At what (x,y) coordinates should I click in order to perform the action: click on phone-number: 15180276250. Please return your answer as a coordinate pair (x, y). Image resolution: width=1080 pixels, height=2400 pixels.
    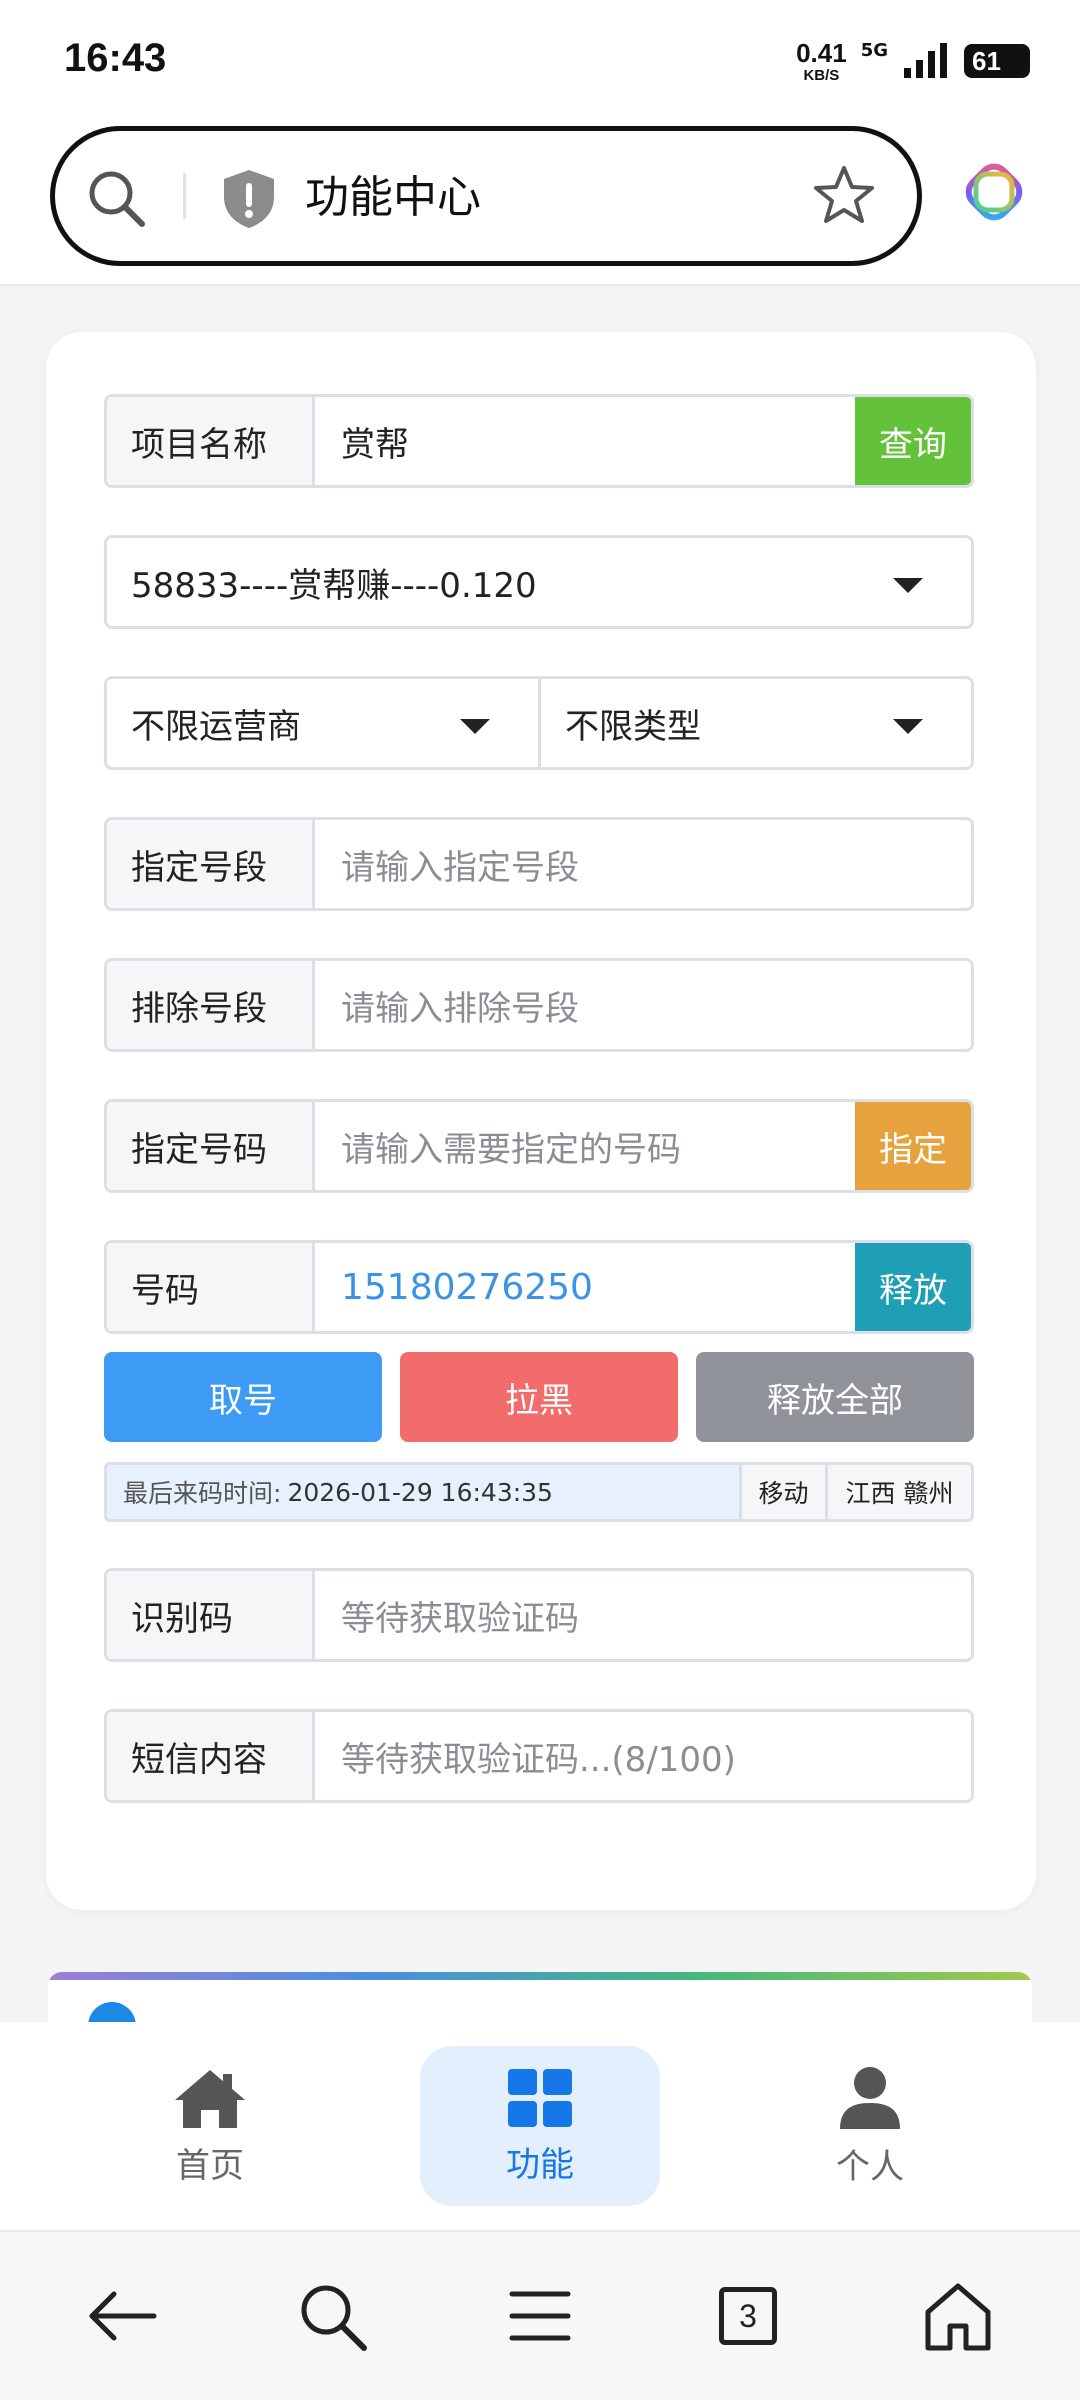
    Looking at the image, I should click on (585, 1287).